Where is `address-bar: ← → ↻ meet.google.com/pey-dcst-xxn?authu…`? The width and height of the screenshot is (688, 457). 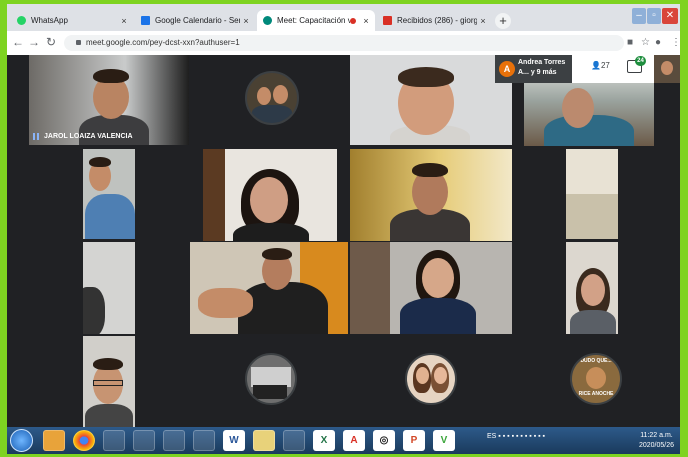
address-bar: ← → ↻ meet.google.com/pey-dcst-xxn?authu… is located at coordinates (344, 43).